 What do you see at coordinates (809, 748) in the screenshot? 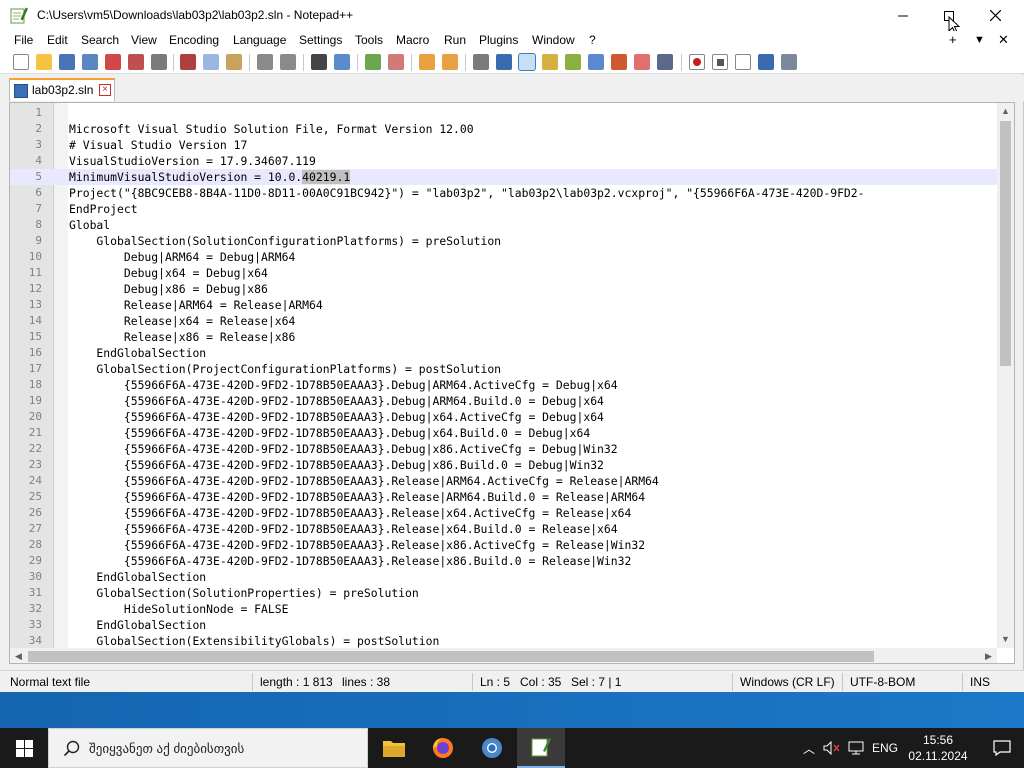
I see `show-hidden-icons-chevron-icon: ︿` at bounding box center [809, 748].